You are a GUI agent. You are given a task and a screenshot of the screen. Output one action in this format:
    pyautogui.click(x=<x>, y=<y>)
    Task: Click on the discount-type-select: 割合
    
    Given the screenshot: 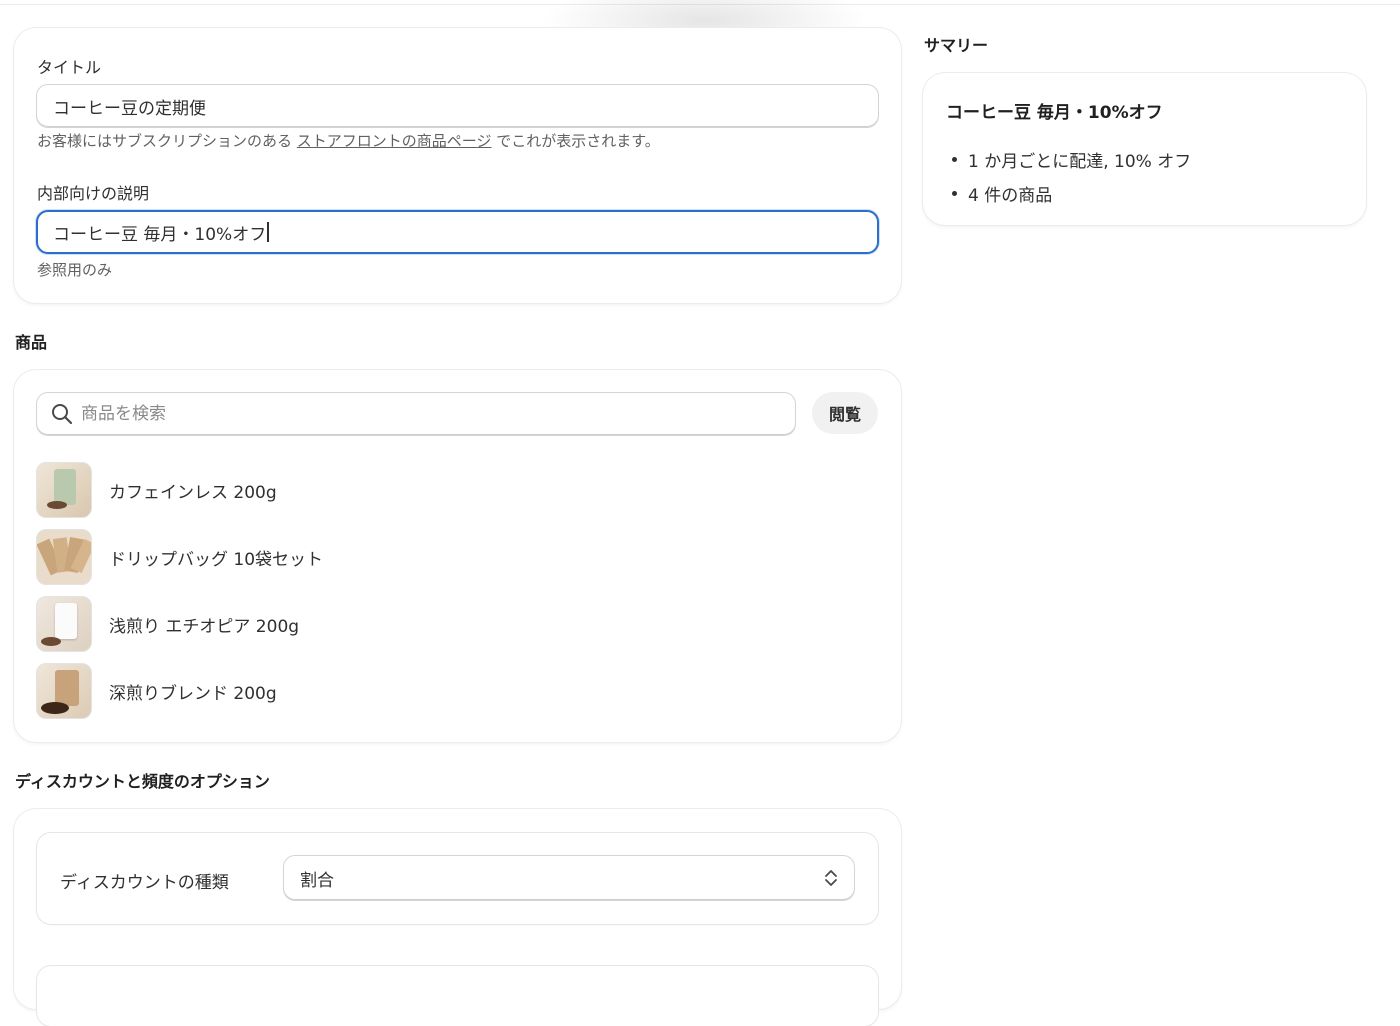 What is the action you would take?
    pyautogui.click(x=569, y=878)
    